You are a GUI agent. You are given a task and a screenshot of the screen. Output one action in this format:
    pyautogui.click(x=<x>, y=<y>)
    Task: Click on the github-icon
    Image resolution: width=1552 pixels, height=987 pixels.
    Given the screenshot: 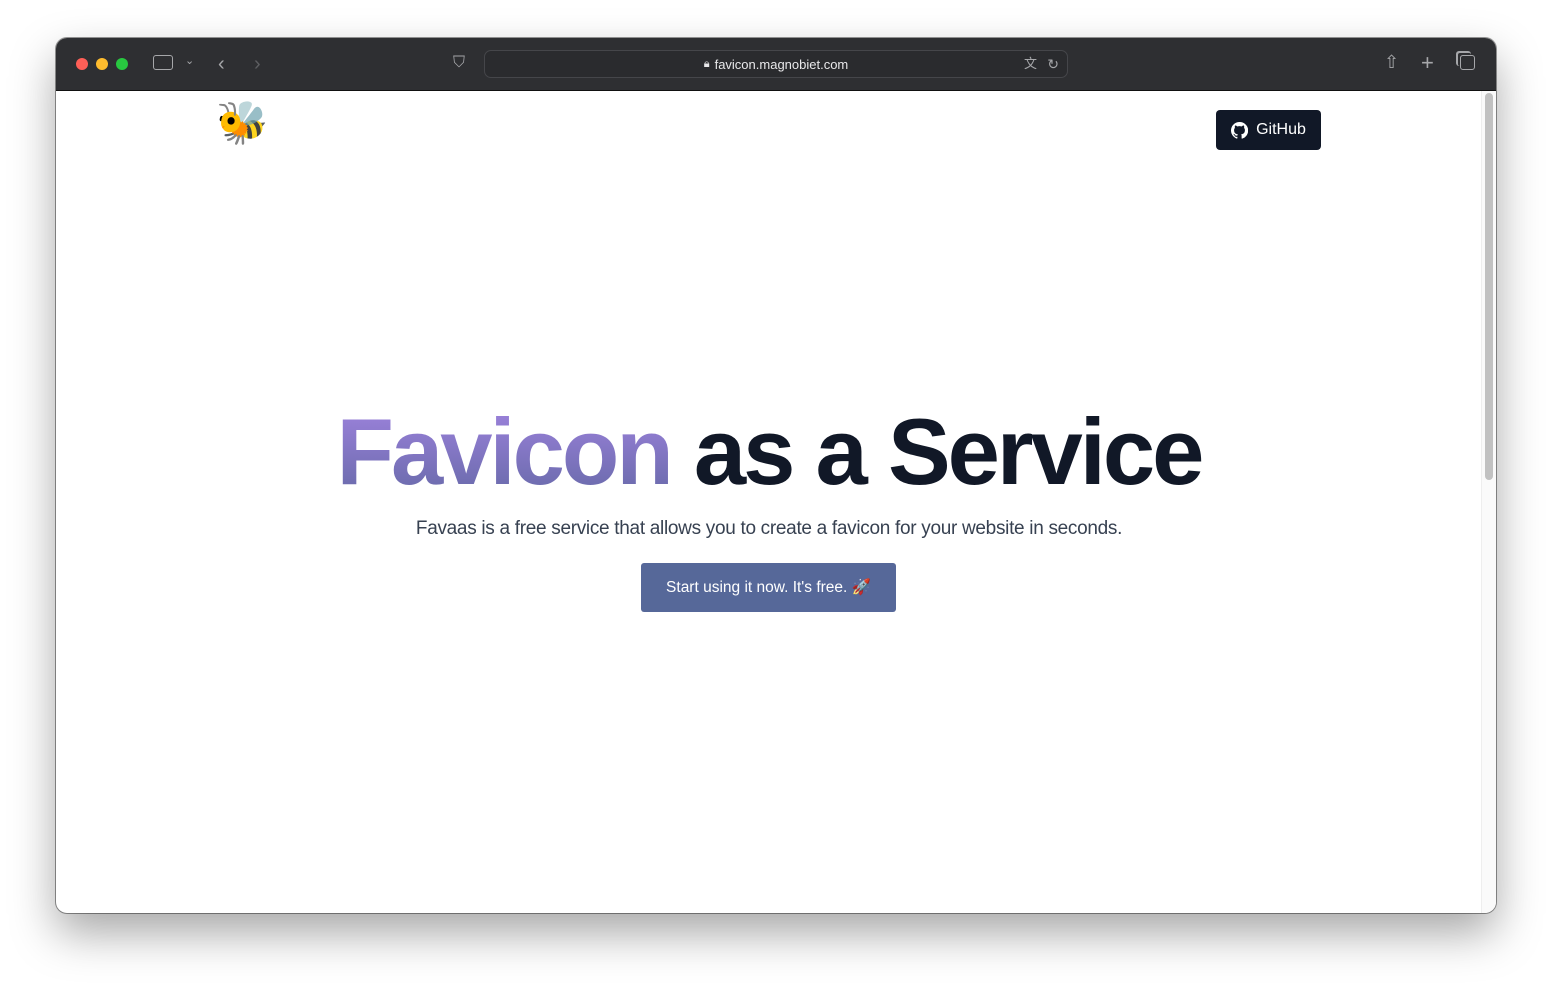 What is the action you would take?
    pyautogui.click(x=1240, y=130)
    